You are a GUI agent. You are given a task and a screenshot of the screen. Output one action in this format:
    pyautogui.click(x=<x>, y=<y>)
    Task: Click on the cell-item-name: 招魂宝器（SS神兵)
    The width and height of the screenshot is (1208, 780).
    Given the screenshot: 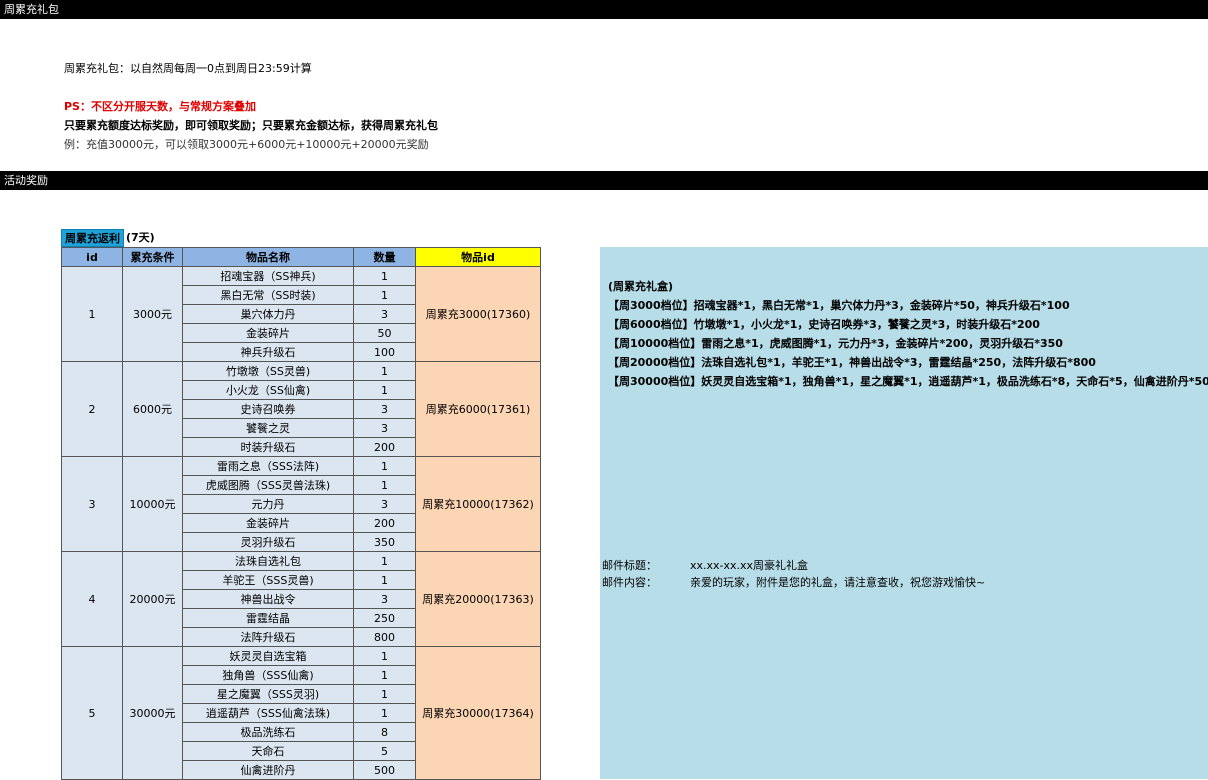 What is the action you would take?
    pyautogui.click(x=268, y=276)
    